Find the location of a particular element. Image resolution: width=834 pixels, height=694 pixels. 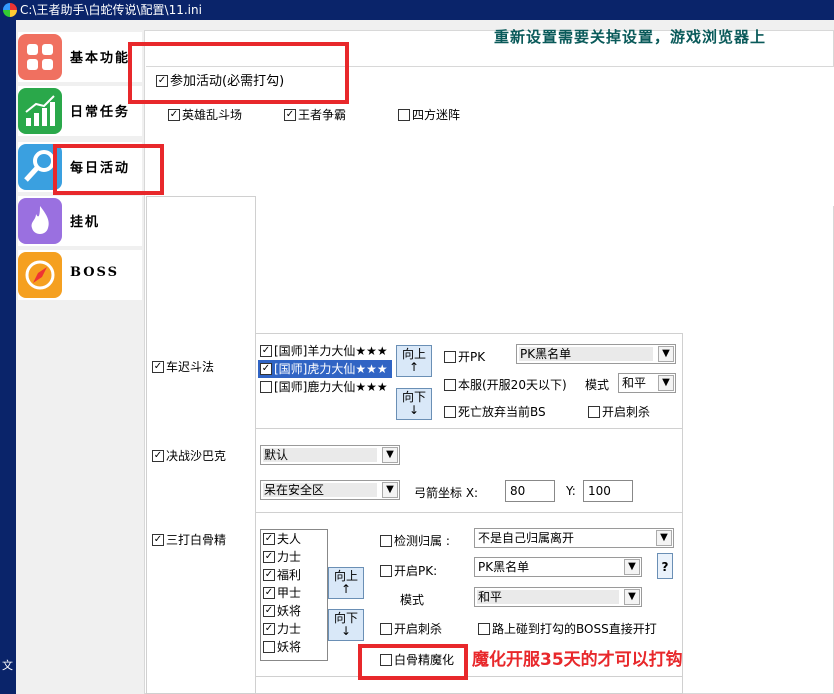

up-label: 向上 is located at coordinates (345, 576).